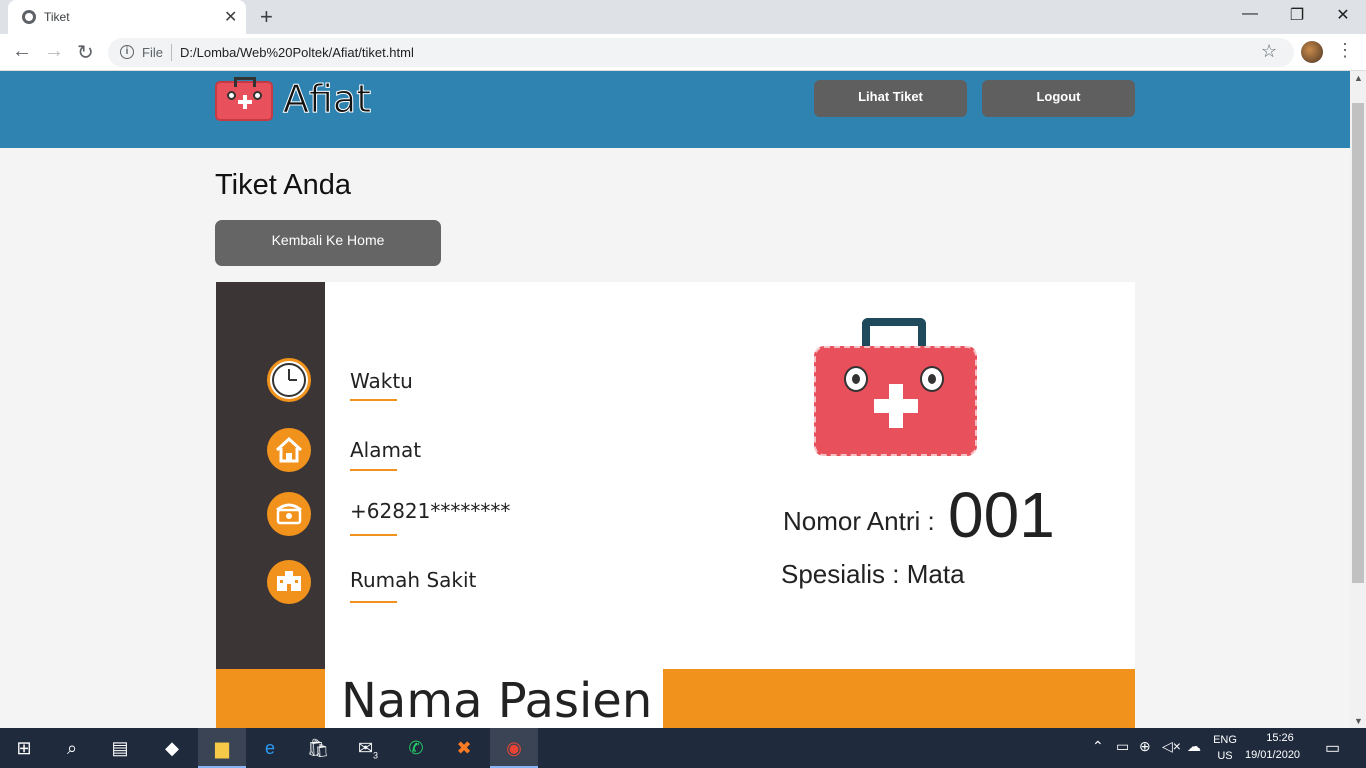 This screenshot has width=1366, height=768. I want to click on url-divider, so click(171, 52).